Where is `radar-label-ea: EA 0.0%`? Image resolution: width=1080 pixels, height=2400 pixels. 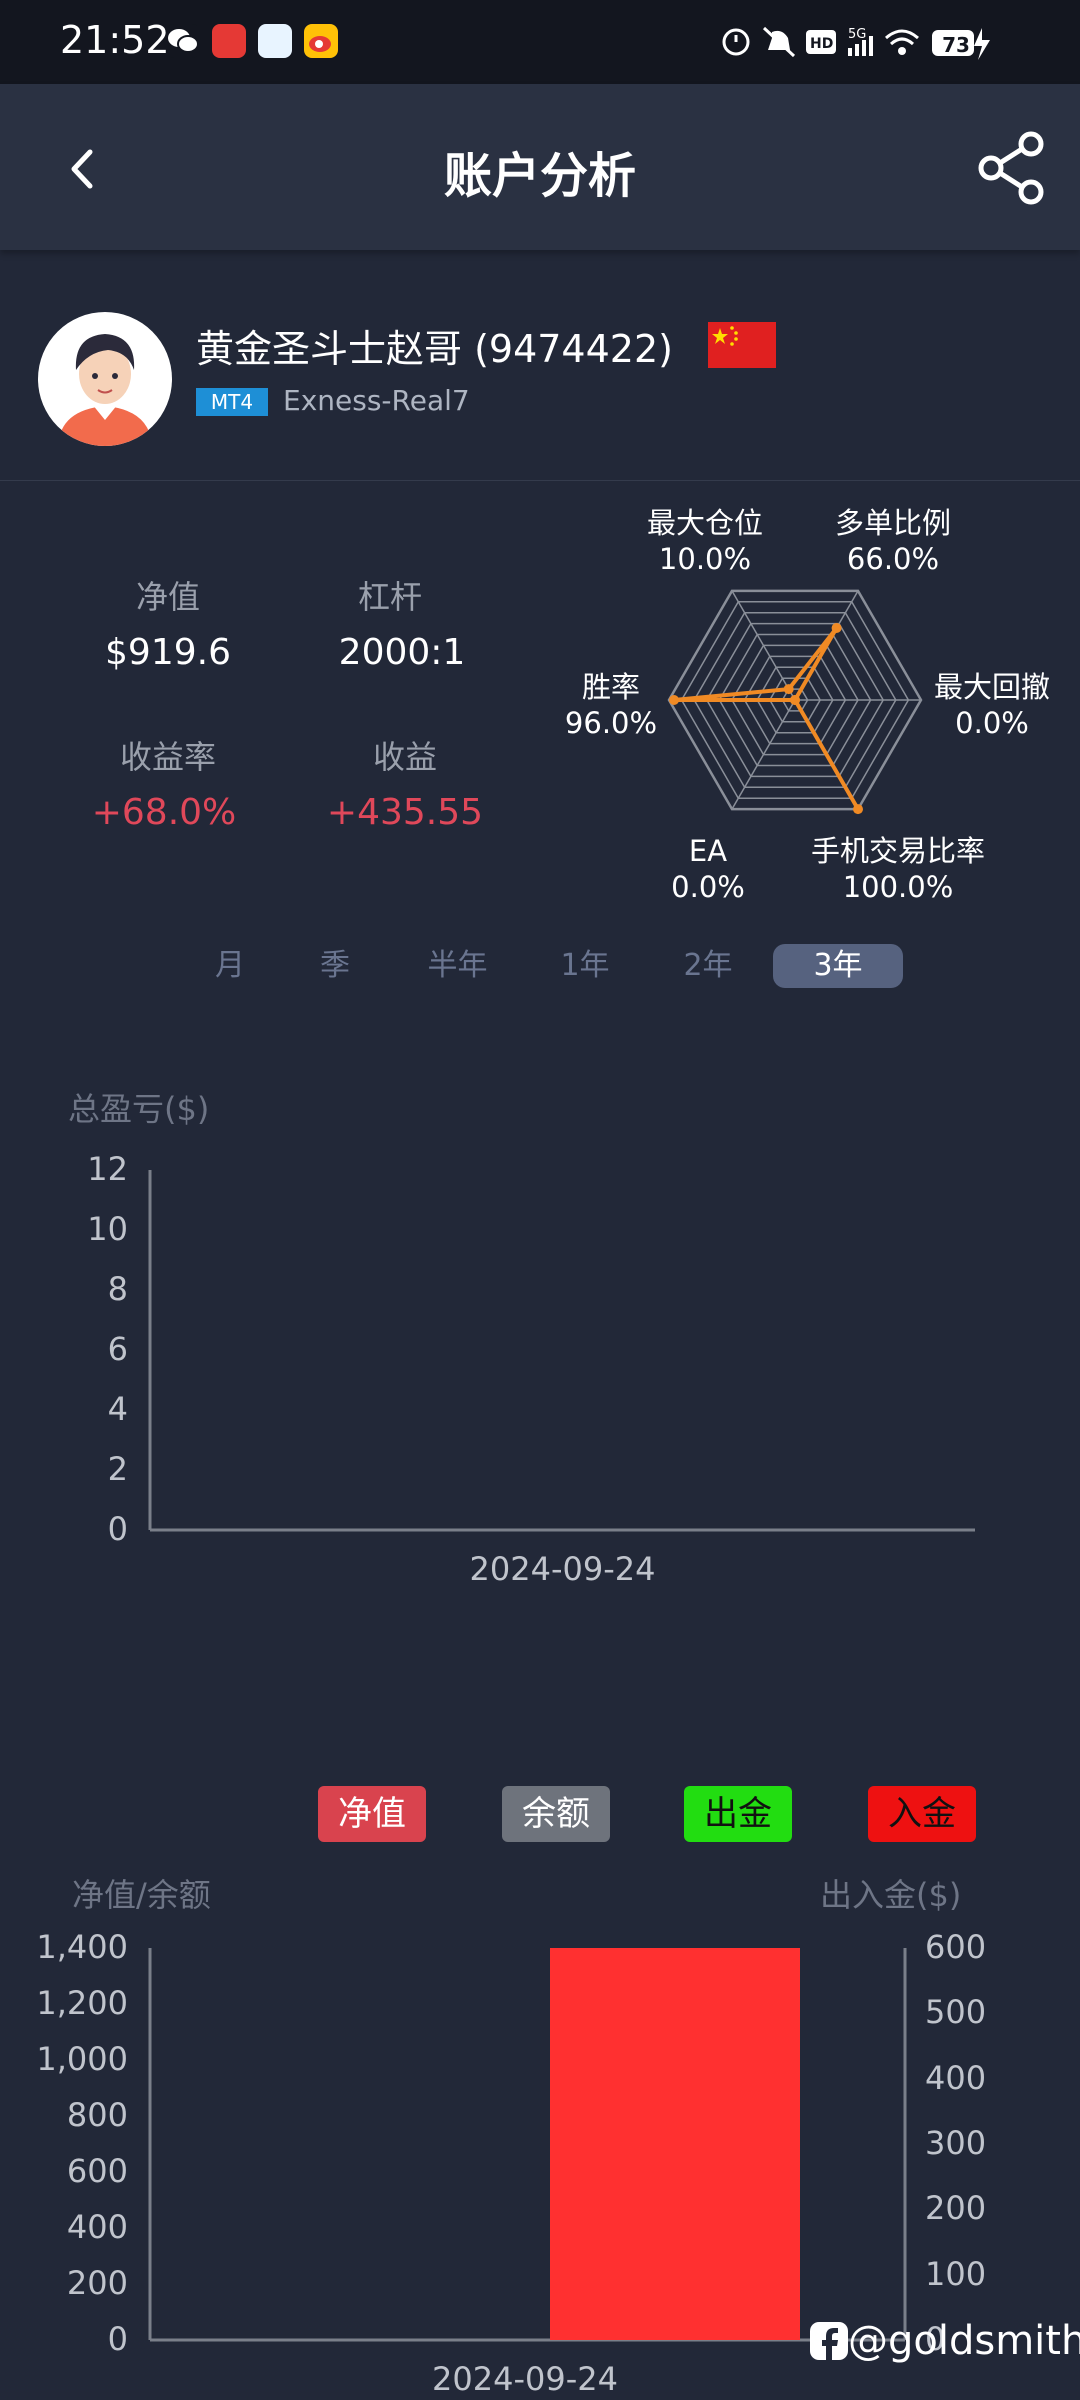
radar-label-ea: EA 0.0% is located at coordinates (708, 869).